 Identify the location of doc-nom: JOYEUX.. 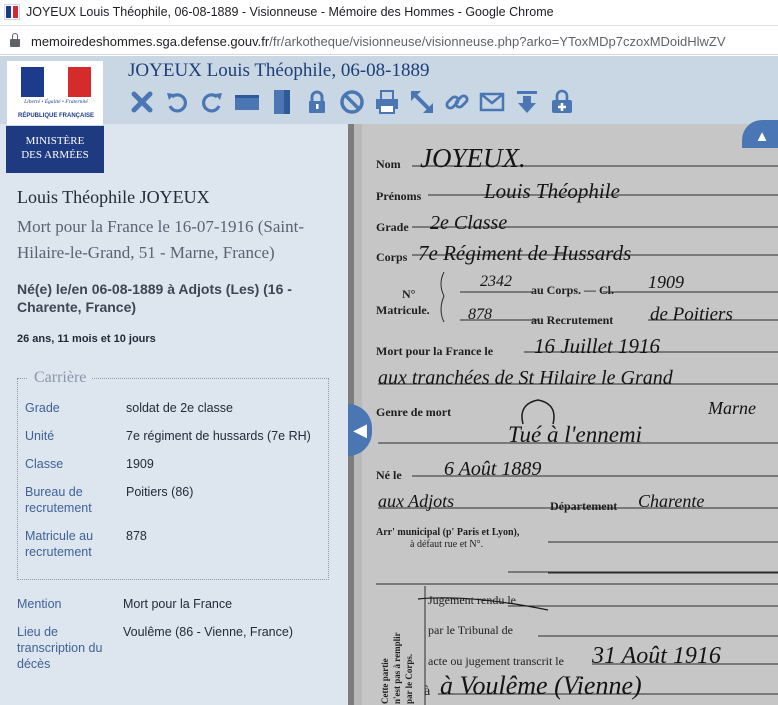
(473, 158).